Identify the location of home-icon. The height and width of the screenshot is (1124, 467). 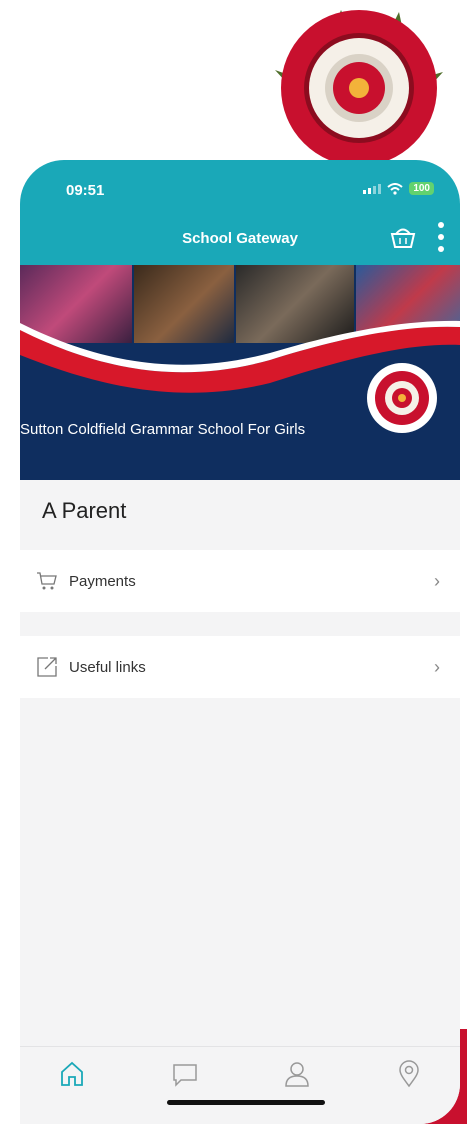
(72, 1074).